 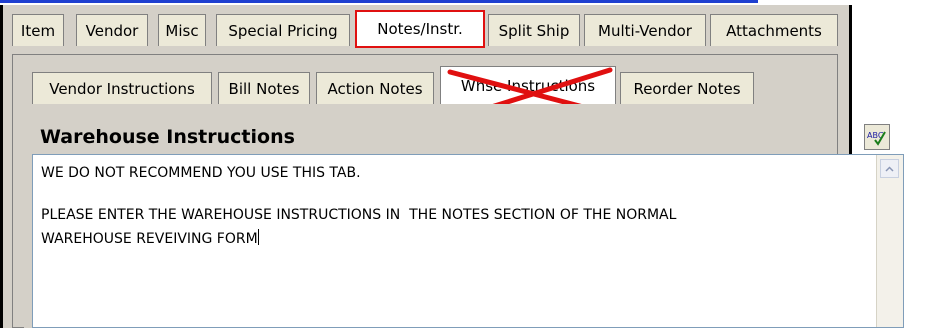 I want to click on subtab-bill-notes: Bill Notes, so click(x=264, y=88).